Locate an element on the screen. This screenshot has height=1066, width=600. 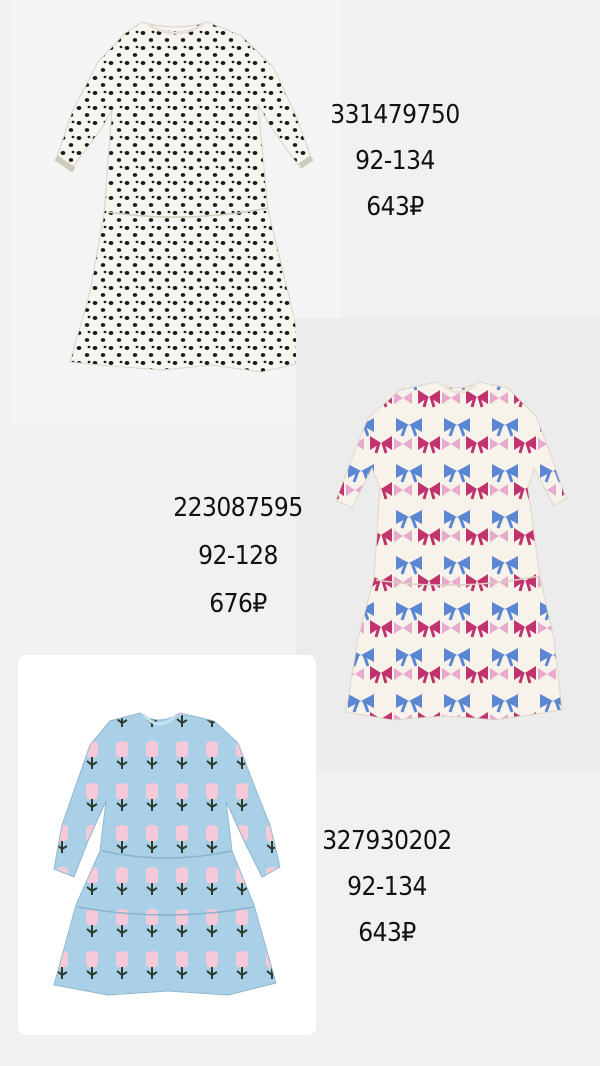
product-info-3: 327930202 92-134 643₽ is located at coordinates (387, 887).